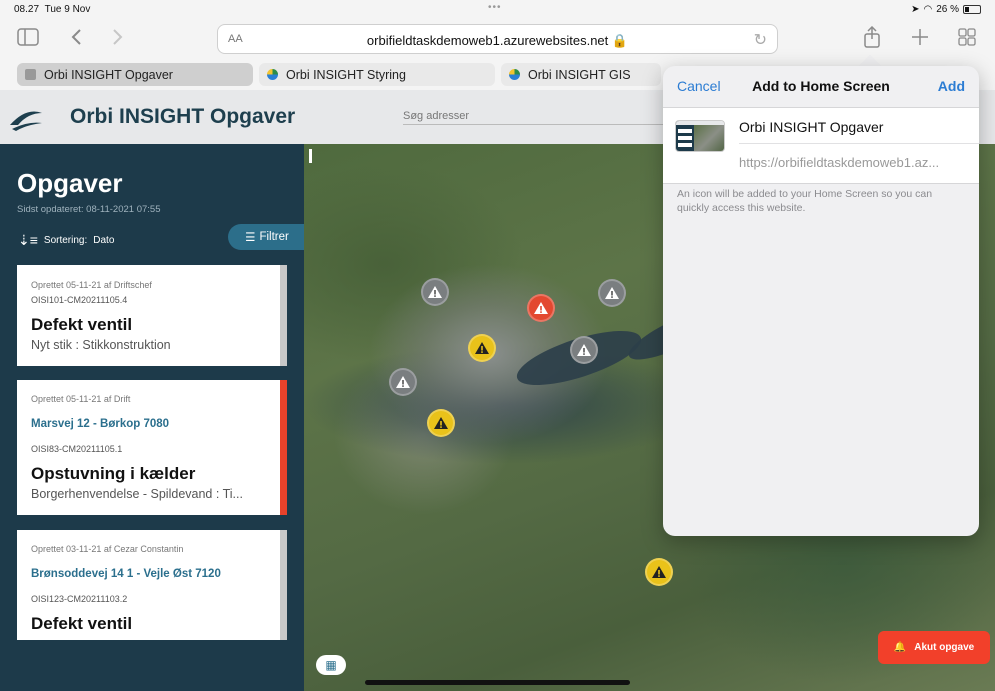 The image size is (995, 691). I want to click on sort-control: ⇣≡ Sortering: Dato, so click(66, 240).